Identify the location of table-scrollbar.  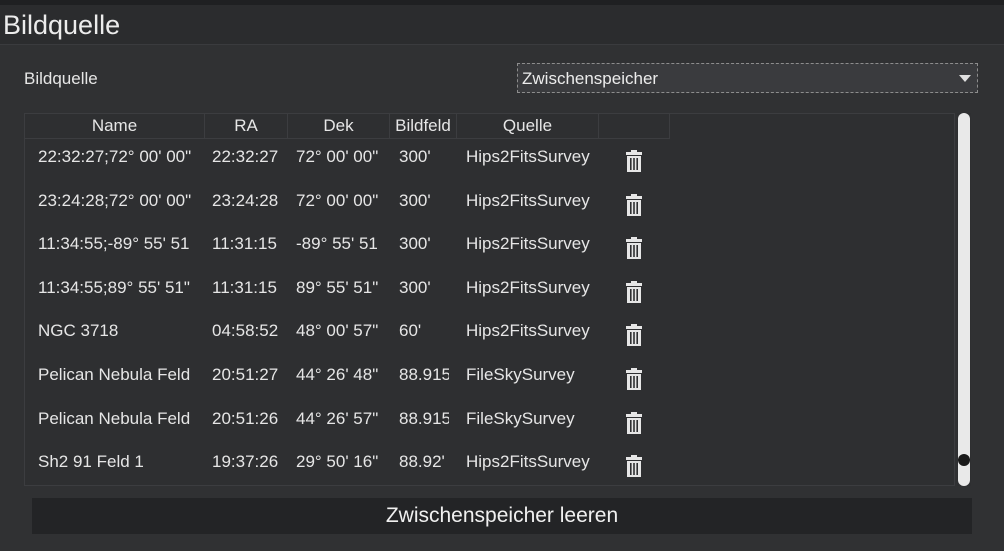
(964, 299).